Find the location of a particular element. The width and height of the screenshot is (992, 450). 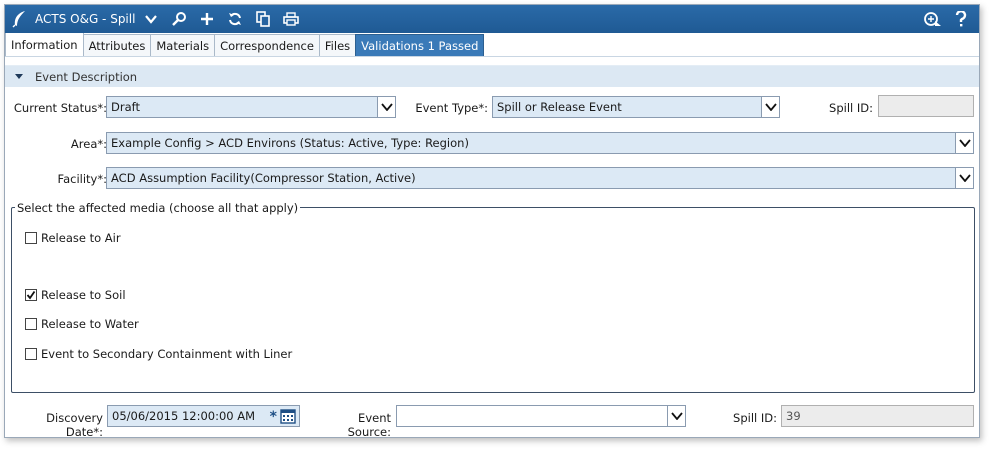

search-icon is located at coordinates (179, 19).